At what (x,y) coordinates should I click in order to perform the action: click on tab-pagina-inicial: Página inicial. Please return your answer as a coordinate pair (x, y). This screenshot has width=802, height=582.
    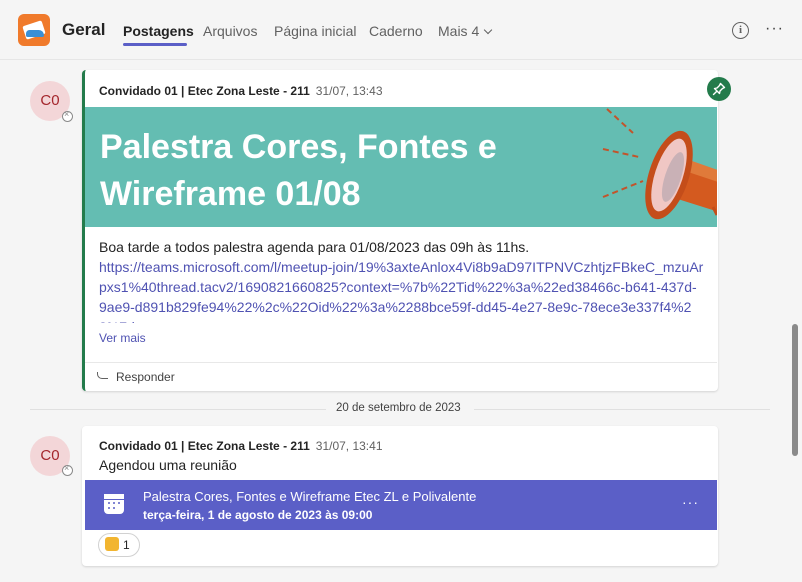
    Looking at the image, I should click on (315, 31).